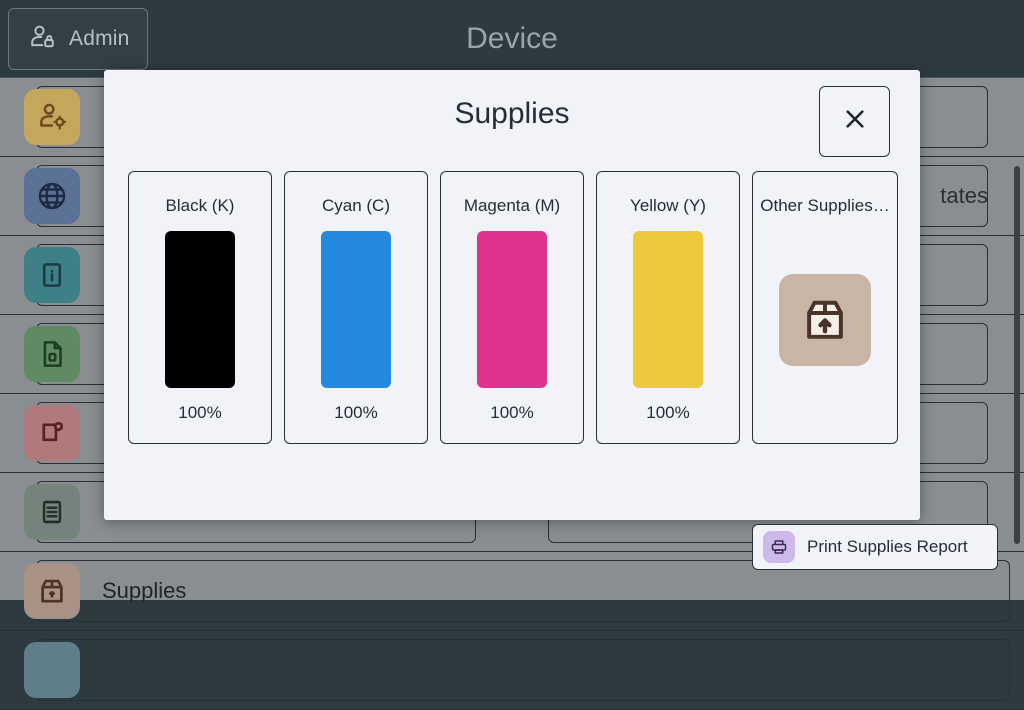  Describe the element at coordinates (52, 354) in the screenshot. I see `document-icon` at that location.